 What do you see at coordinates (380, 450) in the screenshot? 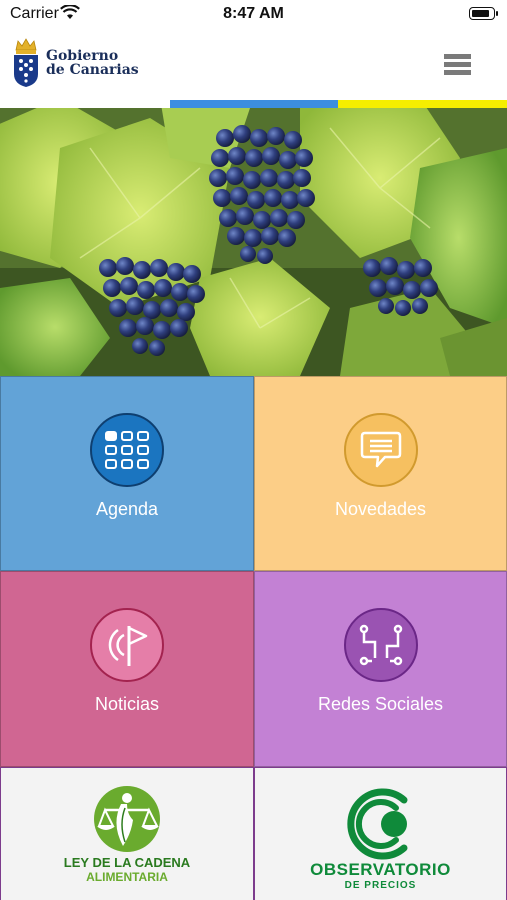
I see `speech-bubble-icon` at bounding box center [380, 450].